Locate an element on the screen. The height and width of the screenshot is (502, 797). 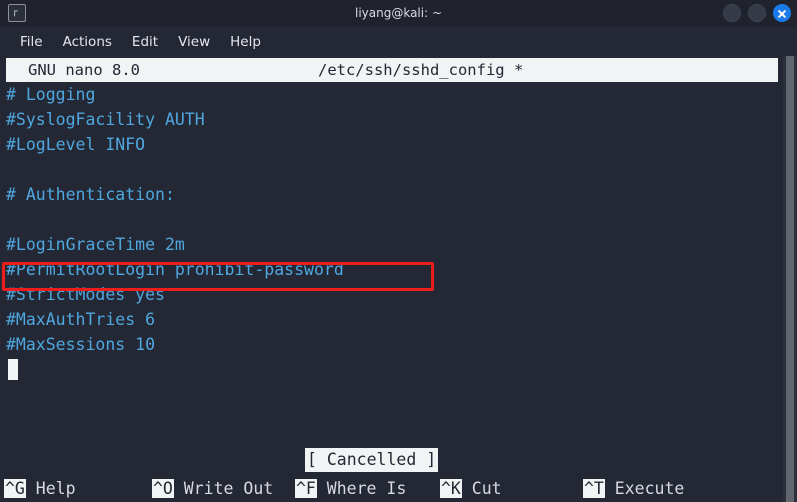
shortcut-help: ^G Help is located at coordinates (40, 489).